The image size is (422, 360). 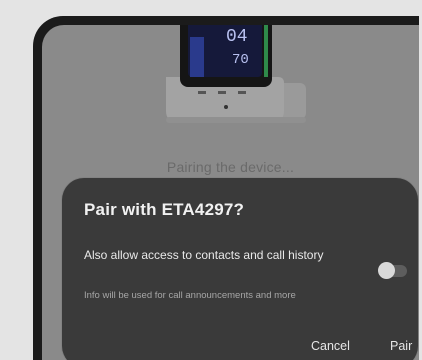 What do you see at coordinates (266, 51) in the screenshot?
I see `monitor-indicator-bar` at bounding box center [266, 51].